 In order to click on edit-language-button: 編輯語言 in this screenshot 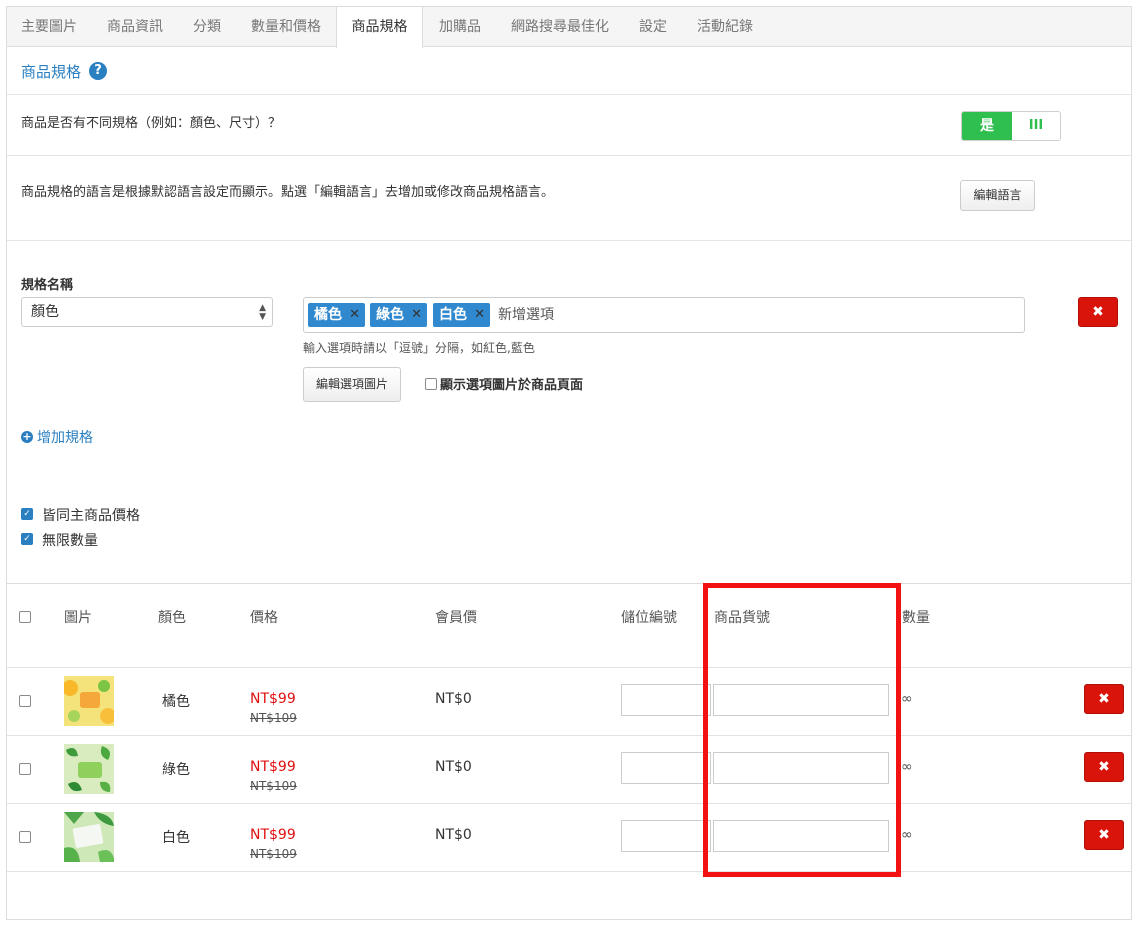, I will do `click(997, 195)`.